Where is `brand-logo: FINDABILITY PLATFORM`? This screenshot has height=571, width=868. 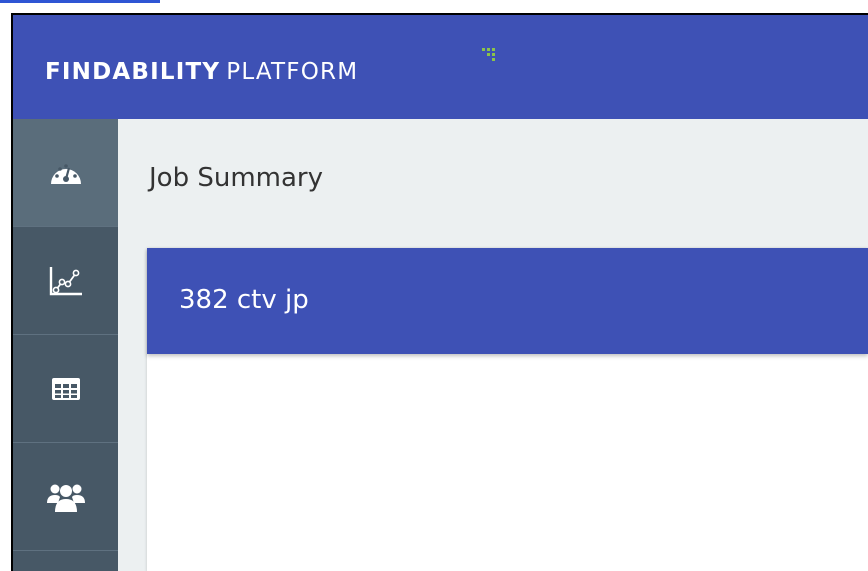 brand-logo: FINDABILITY PLATFORM is located at coordinates (201, 72).